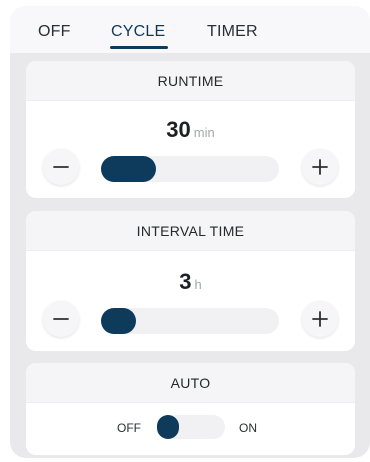 Image resolution: width=370 pixels, height=462 pixels. Describe the element at coordinates (54, 34) in the screenshot. I see `tab-off: OFF` at that location.